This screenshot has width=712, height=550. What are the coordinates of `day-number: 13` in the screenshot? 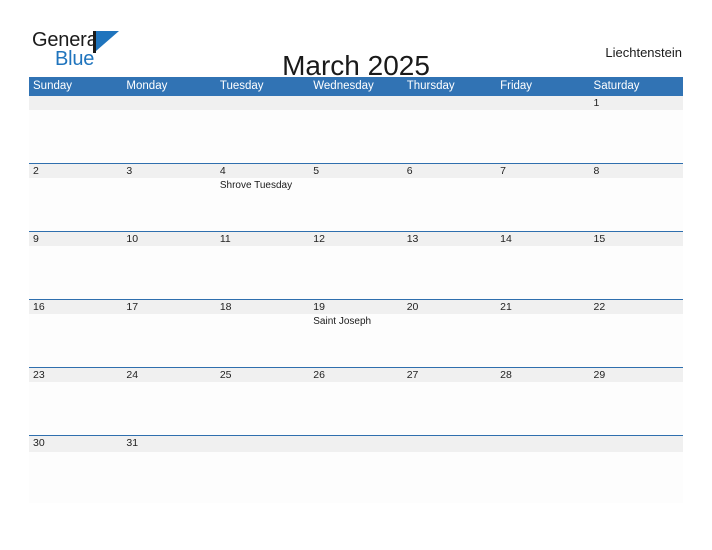 It's located at (412, 239).